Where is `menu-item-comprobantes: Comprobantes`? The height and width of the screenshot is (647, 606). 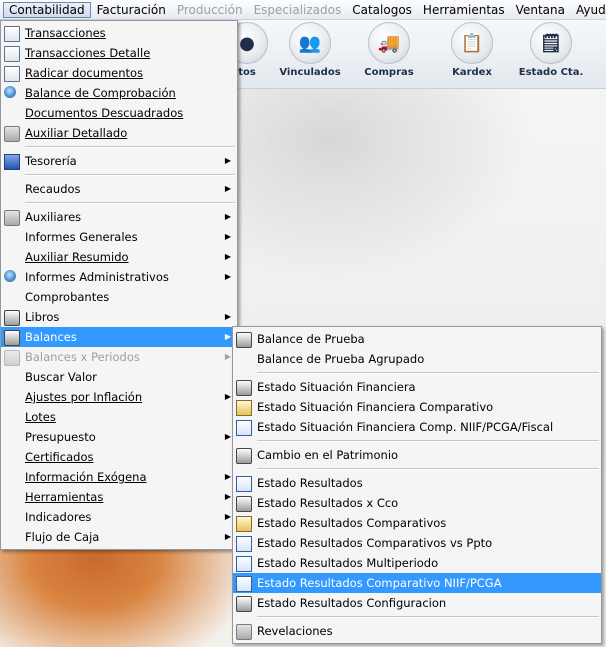
menu-item-comprobantes: Comprobantes is located at coordinates (119, 297).